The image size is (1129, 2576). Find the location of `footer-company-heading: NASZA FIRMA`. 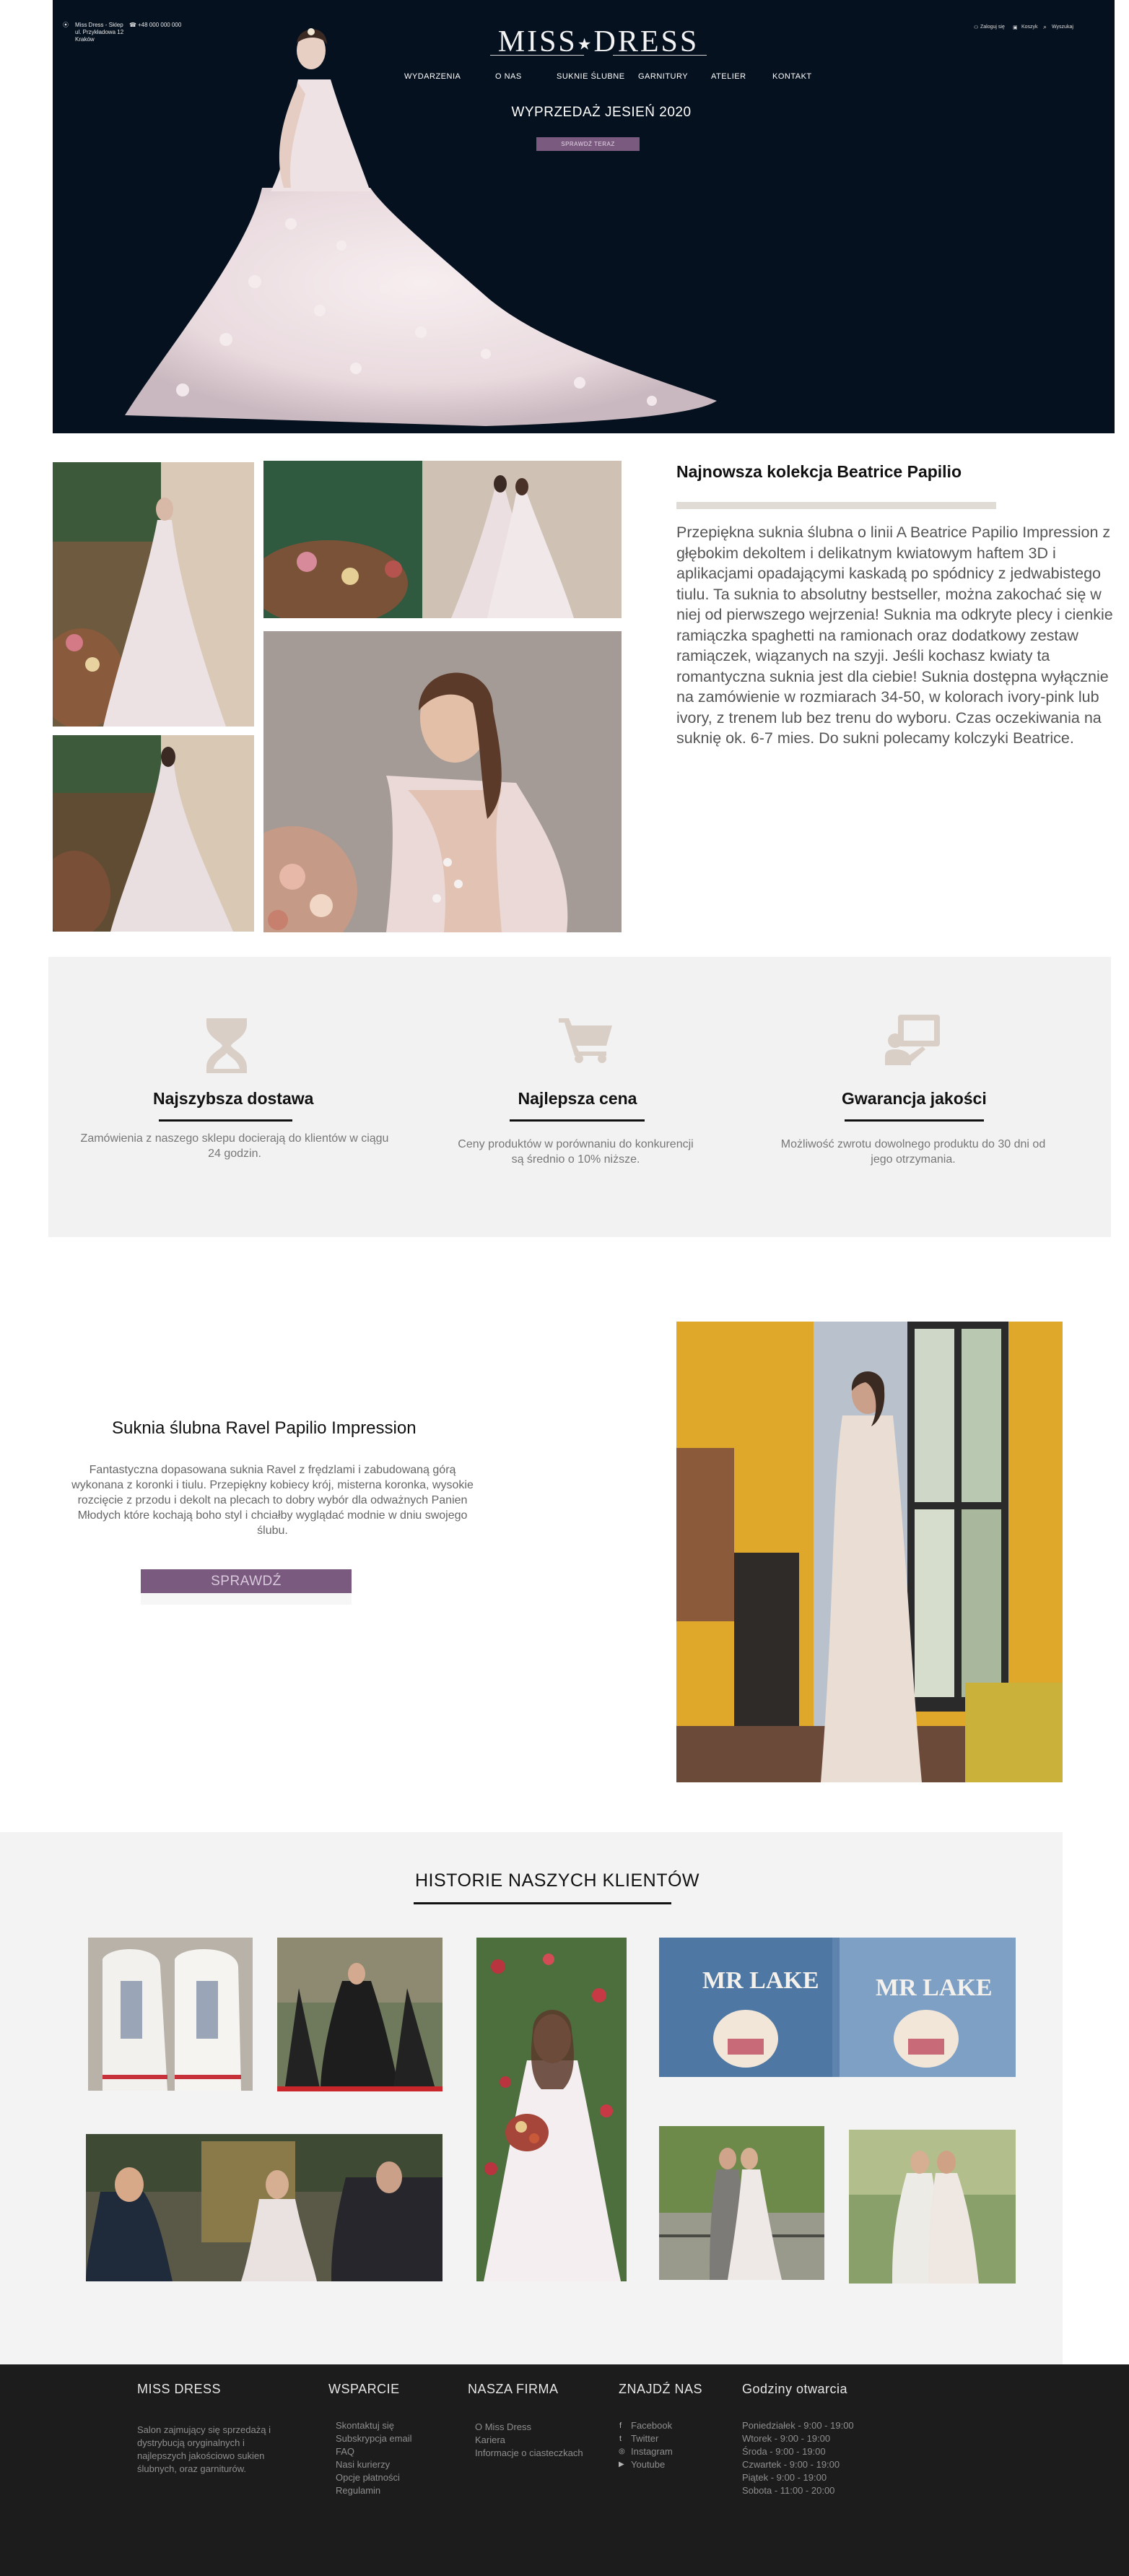

footer-company-heading: NASZA FIRMA is located at coordinates (513, 2389).